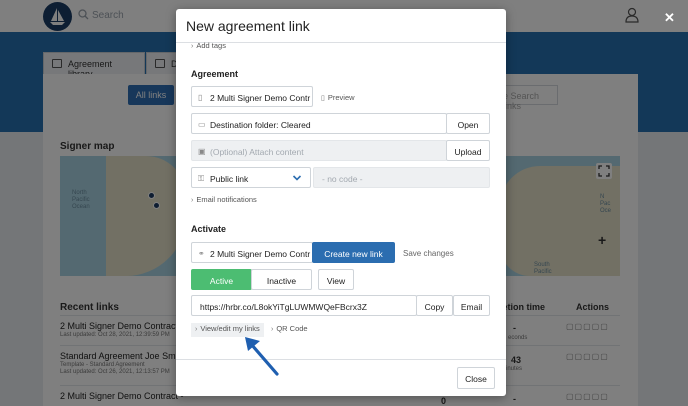 The width and height of the screenshot is (688, 406). I want to click on create-new-link-button: Create new link, so click(353, 252).